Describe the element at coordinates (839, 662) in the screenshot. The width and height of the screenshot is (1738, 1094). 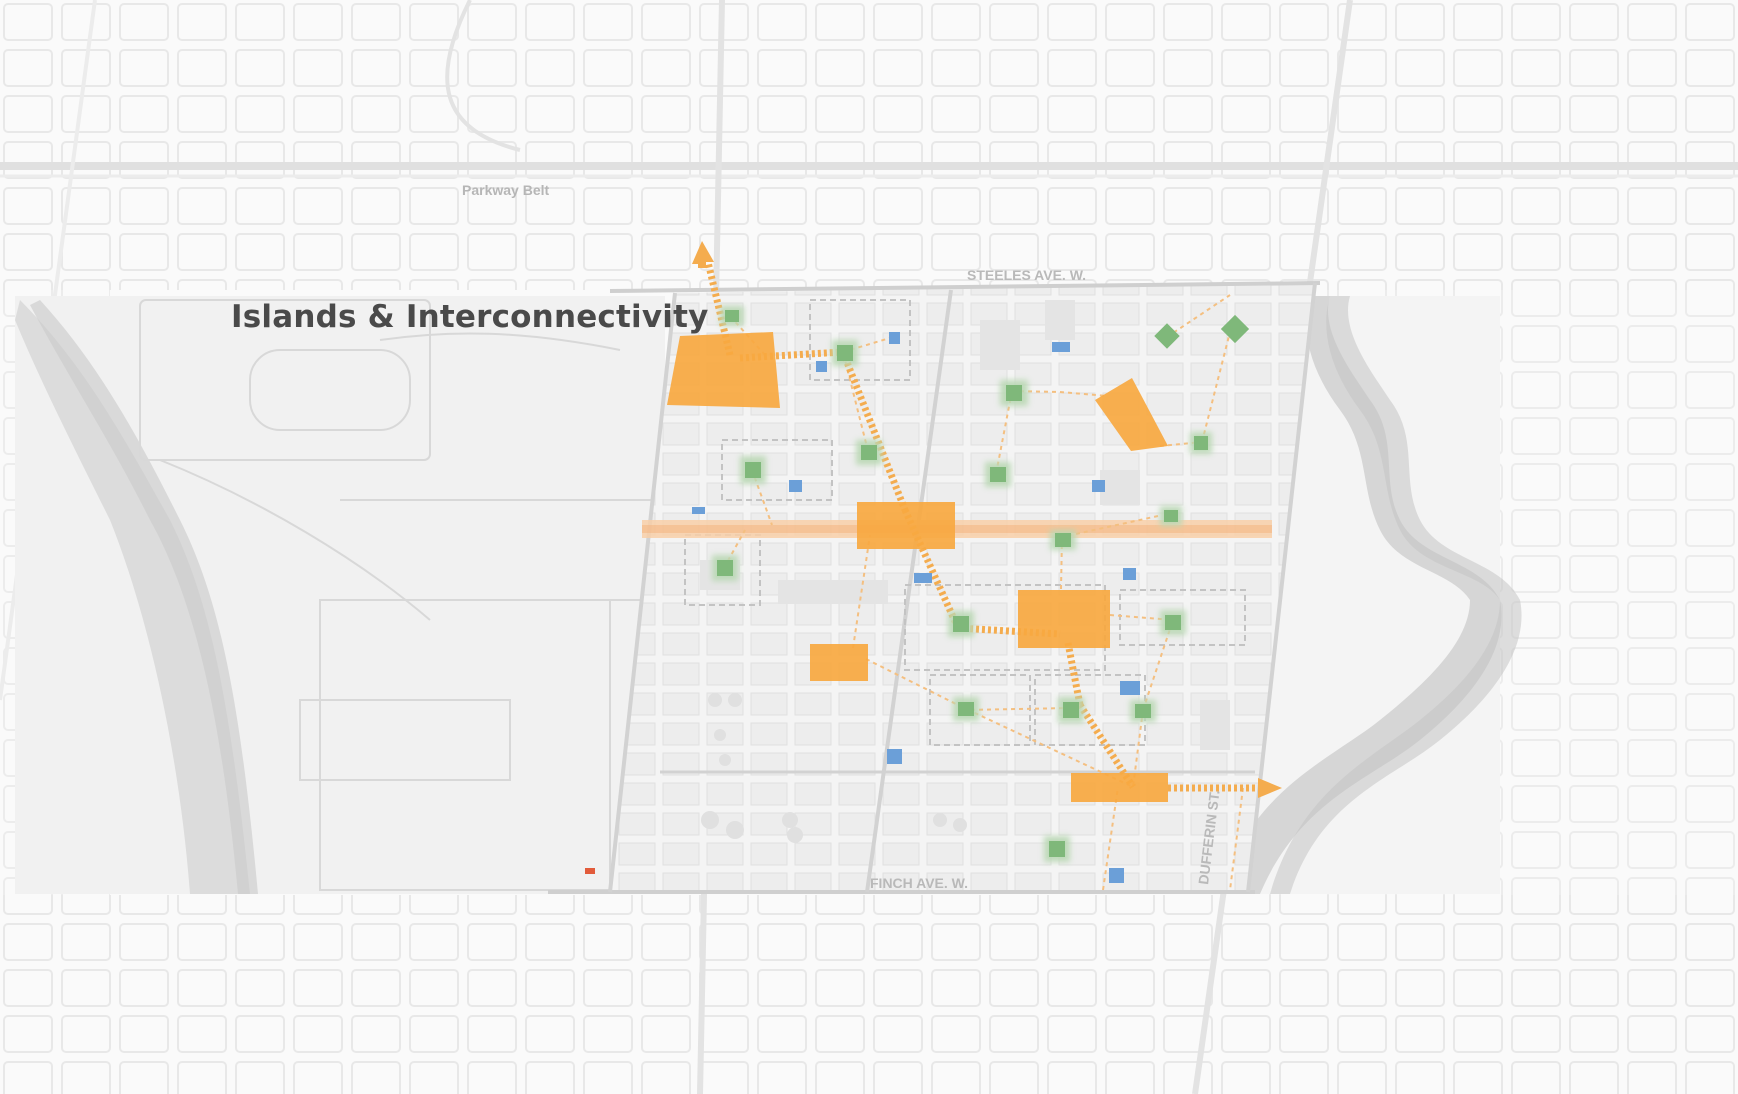
I see `hub-south-west` at that location.